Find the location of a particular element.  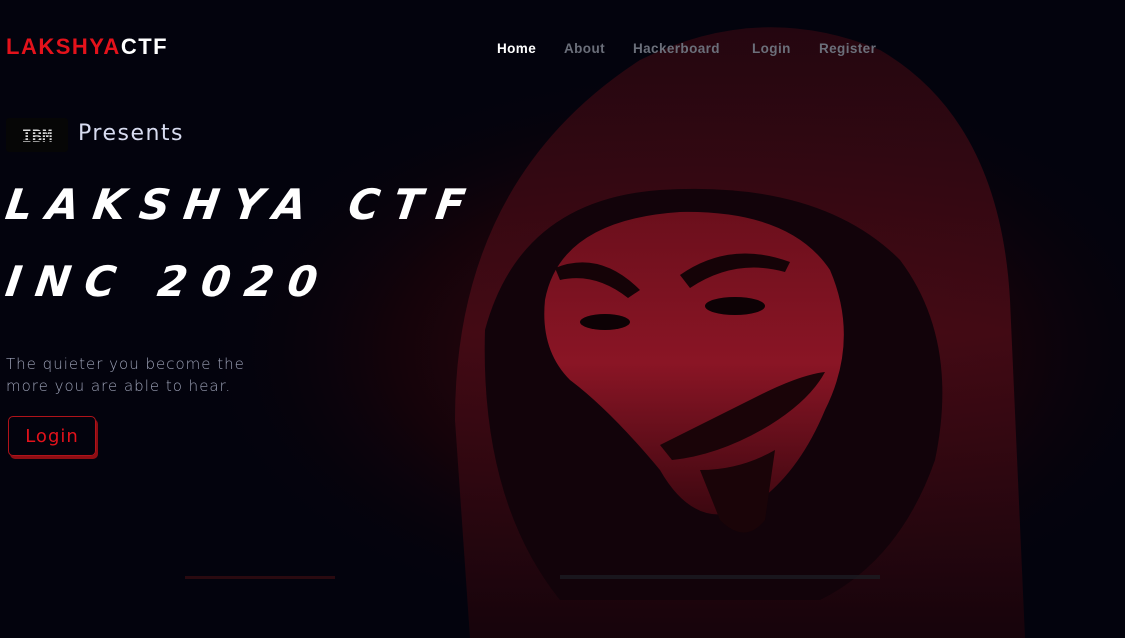

headline-line1: LAKSHYA CTF is located at coordinates (242, 204).